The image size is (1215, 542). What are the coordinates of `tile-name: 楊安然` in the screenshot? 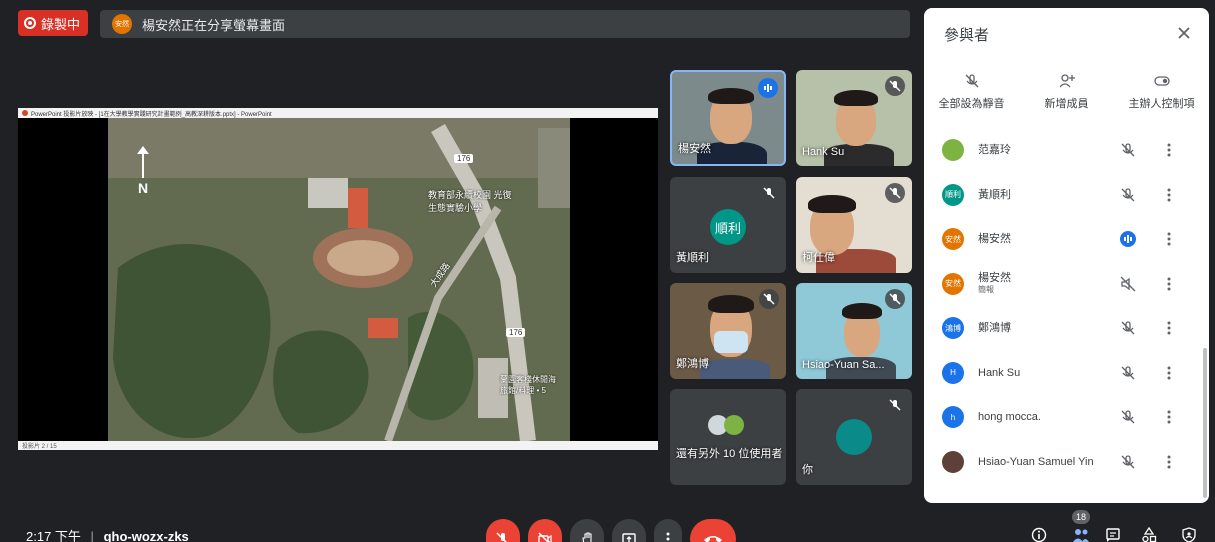 It's located at (694, 149).